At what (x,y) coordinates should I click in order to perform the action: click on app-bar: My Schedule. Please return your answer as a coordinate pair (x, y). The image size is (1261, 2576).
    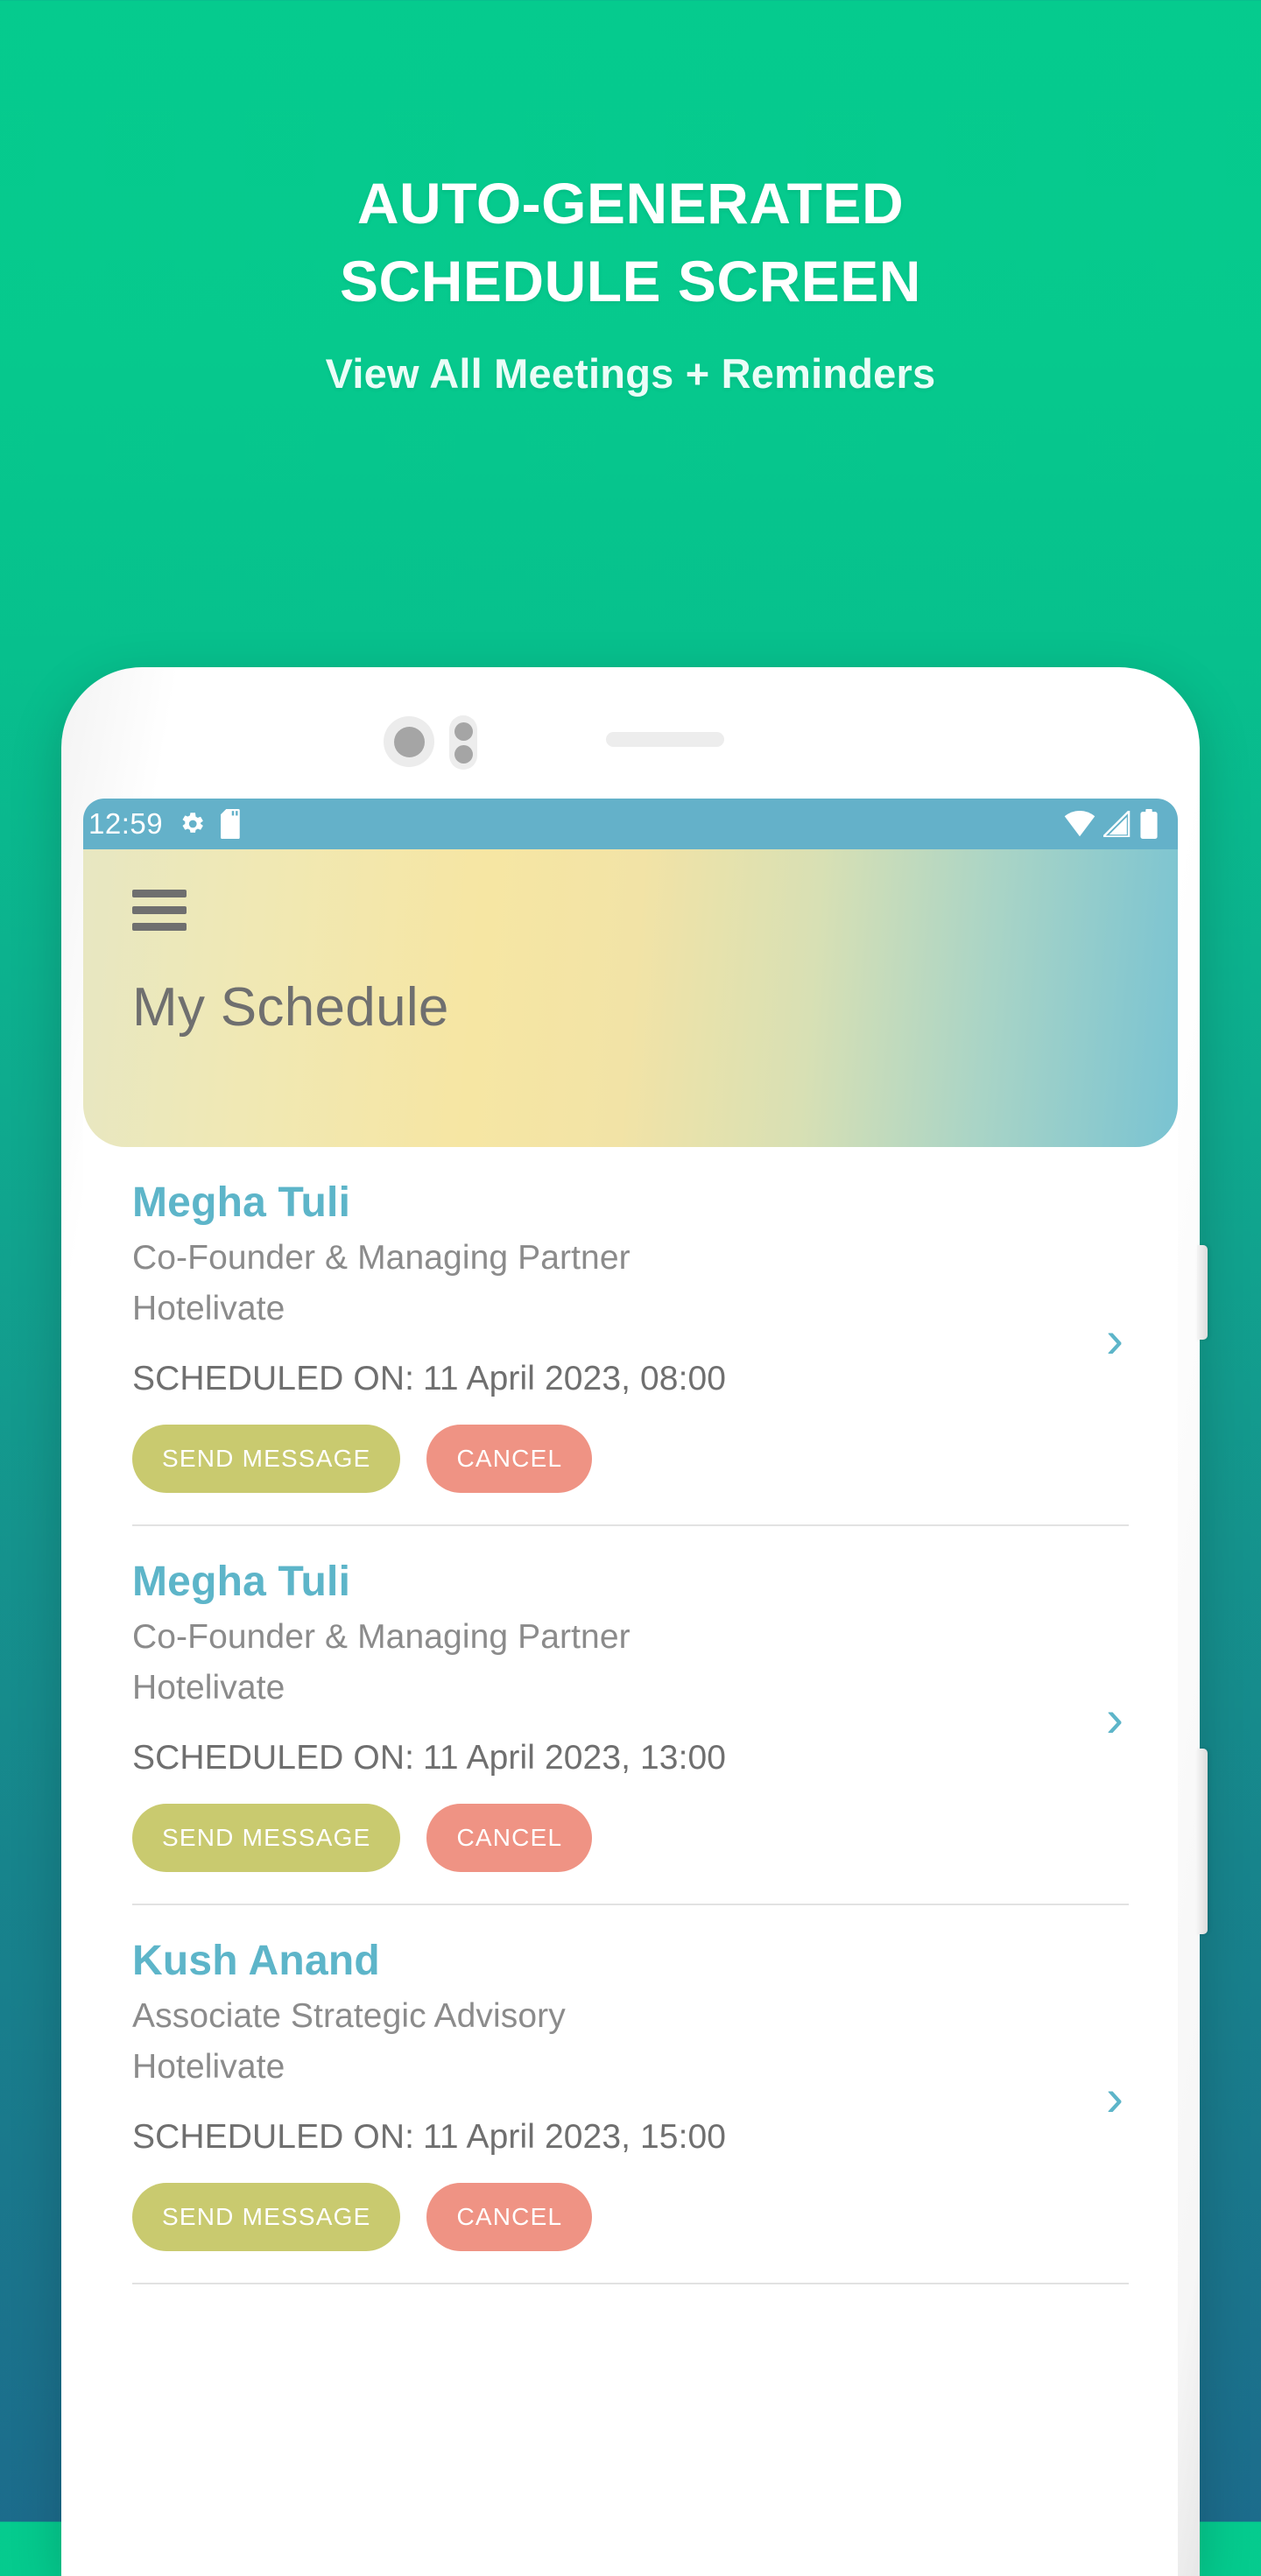
    Looking at the image, I should click on (630, 998).